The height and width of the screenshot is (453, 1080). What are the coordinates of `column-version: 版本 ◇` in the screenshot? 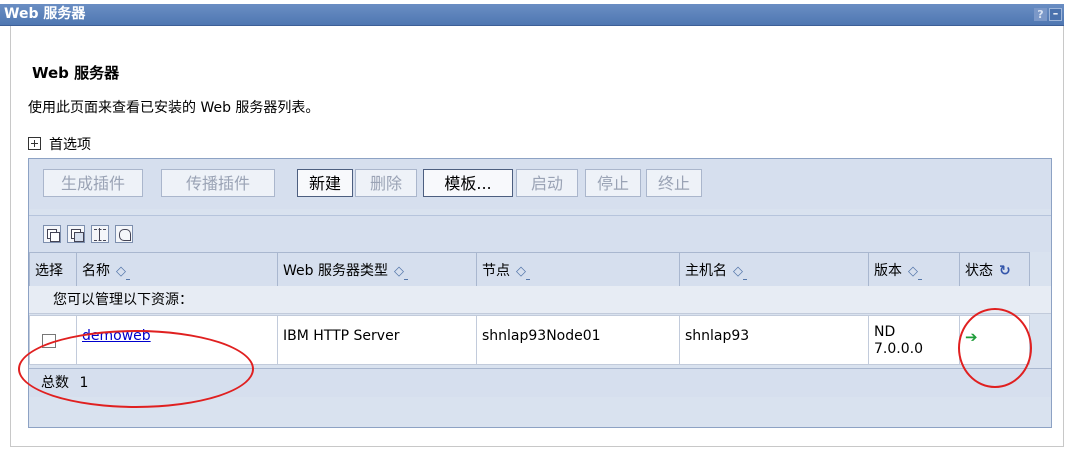 It's located at (914, 269).